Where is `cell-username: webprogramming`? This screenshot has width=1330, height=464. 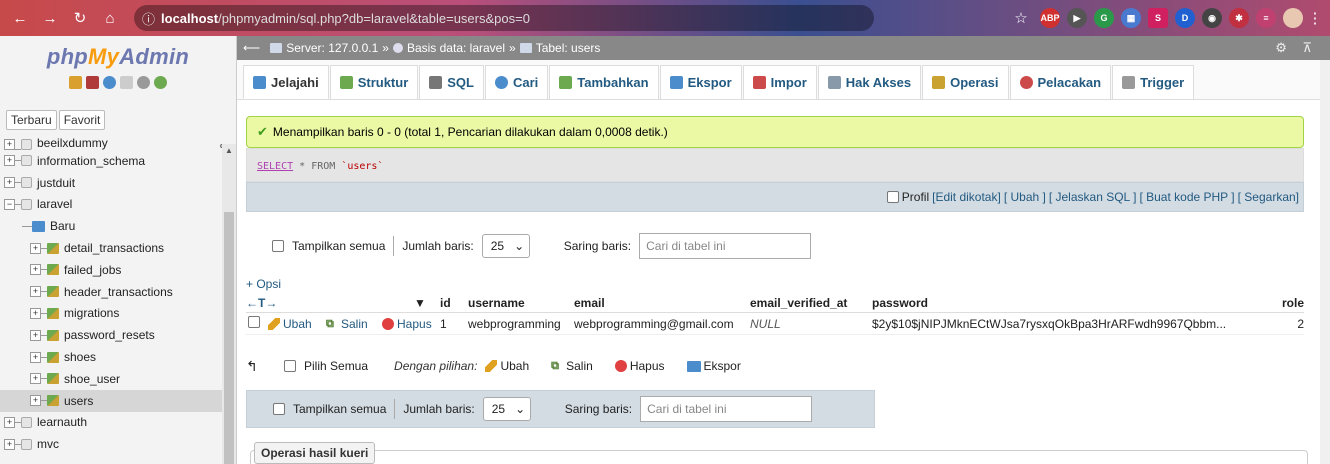 cell-username: webprogramming is located at coordinates (521, 324).